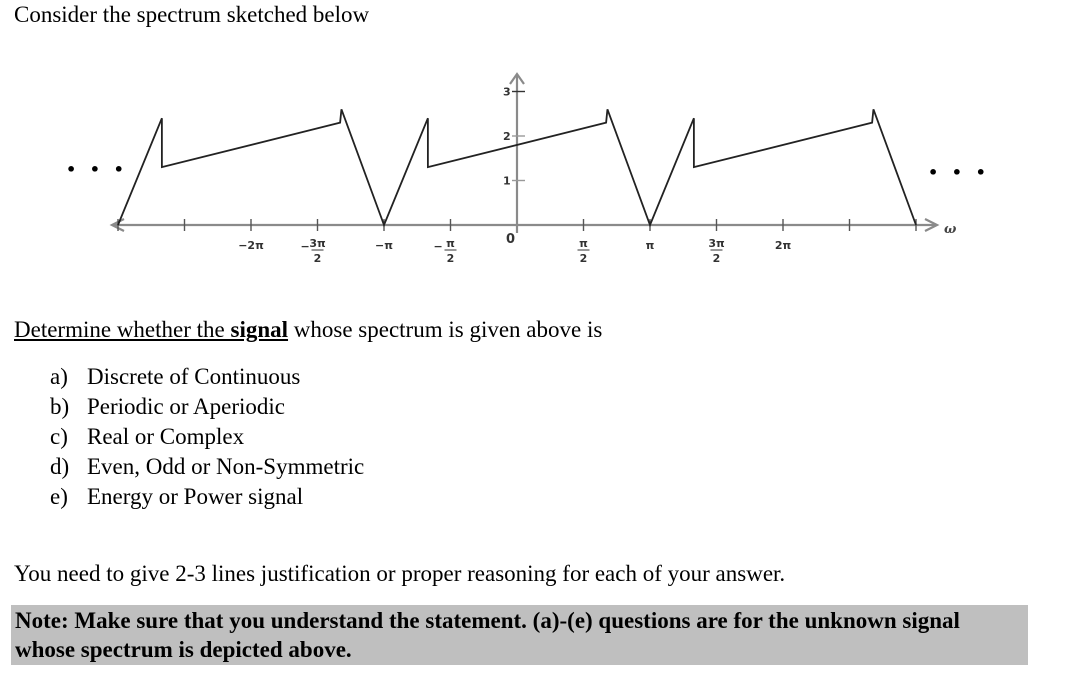  What do you see at coordinates (507, 92) in the screenshot?
I see `y-tick-label: 3` at bounding box center [507, 92].